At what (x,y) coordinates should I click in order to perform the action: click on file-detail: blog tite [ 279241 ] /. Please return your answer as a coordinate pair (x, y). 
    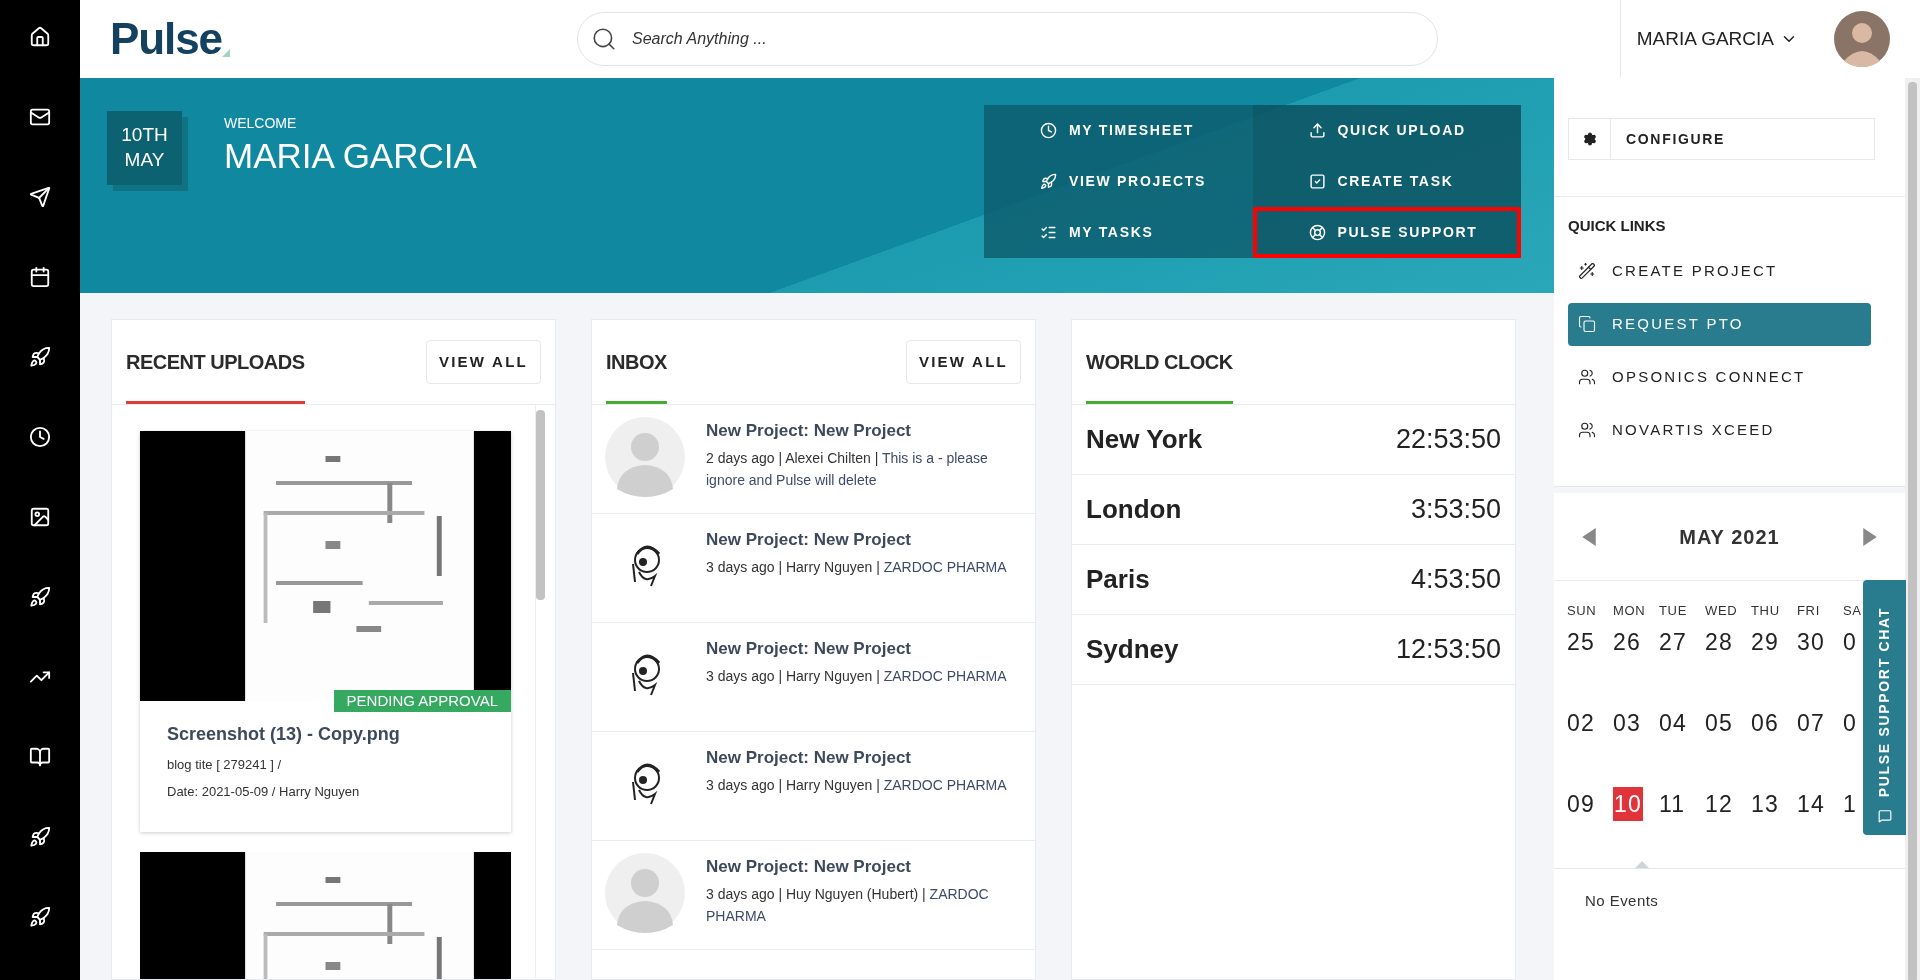
    Looking at the image, I should click on (225, 765).